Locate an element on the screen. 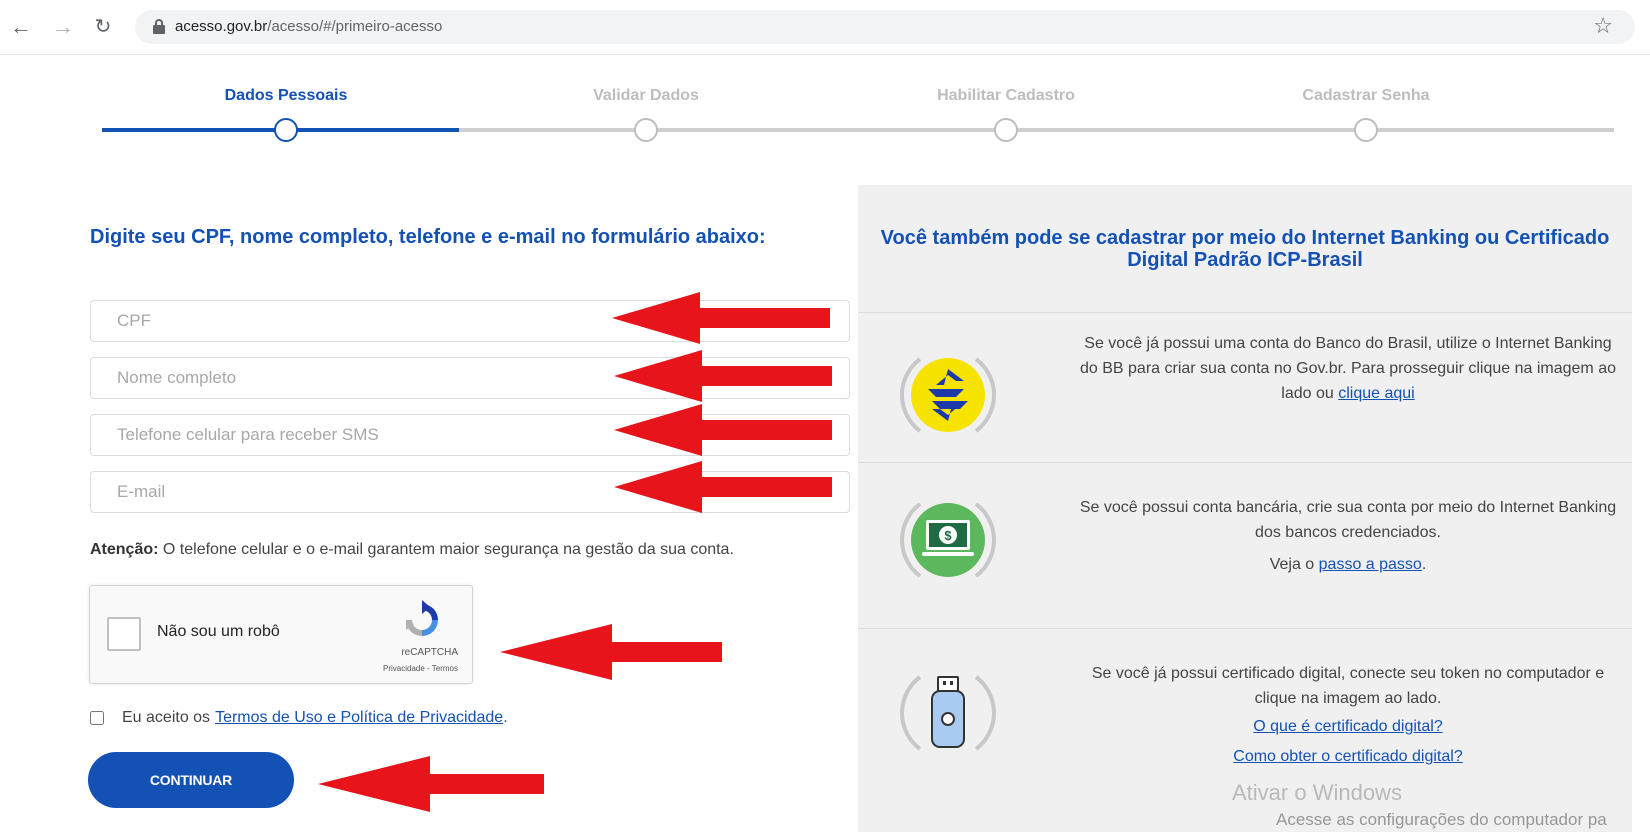  step-label-cadastrar-senha: Cadastrar Senha is located at coordinates (1366, 95).